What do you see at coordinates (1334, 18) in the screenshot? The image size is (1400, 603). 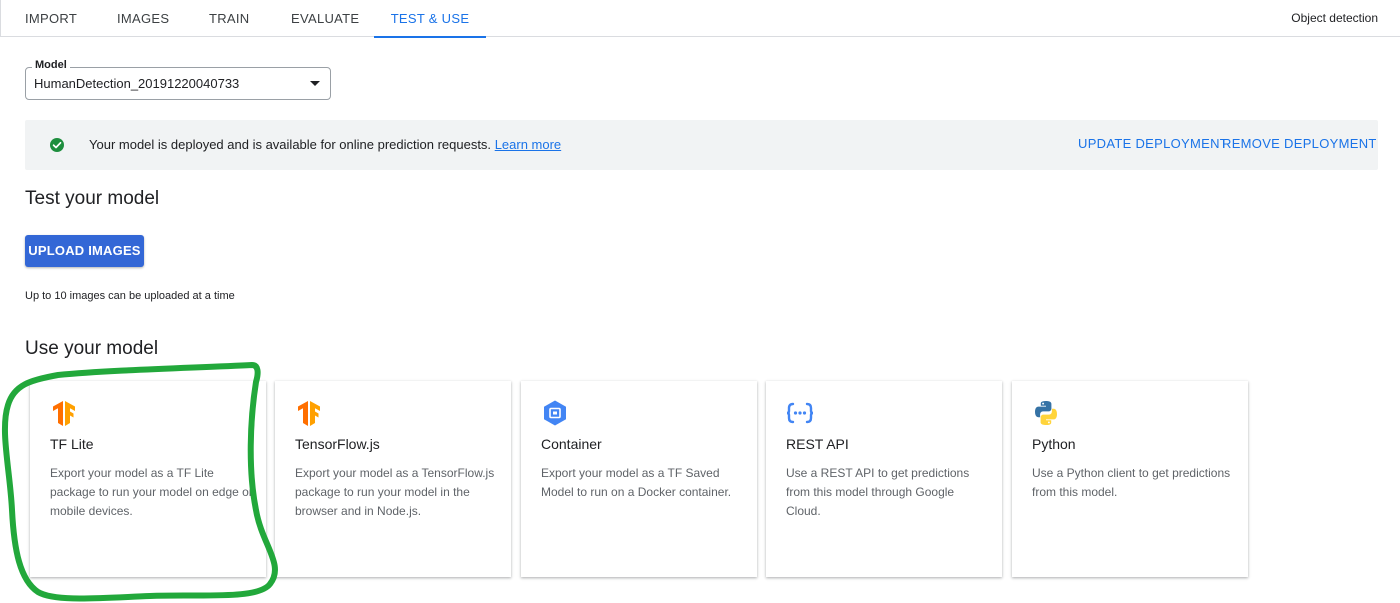 I see `model-type-label: Object detection` at bounding box center [1334, 18].